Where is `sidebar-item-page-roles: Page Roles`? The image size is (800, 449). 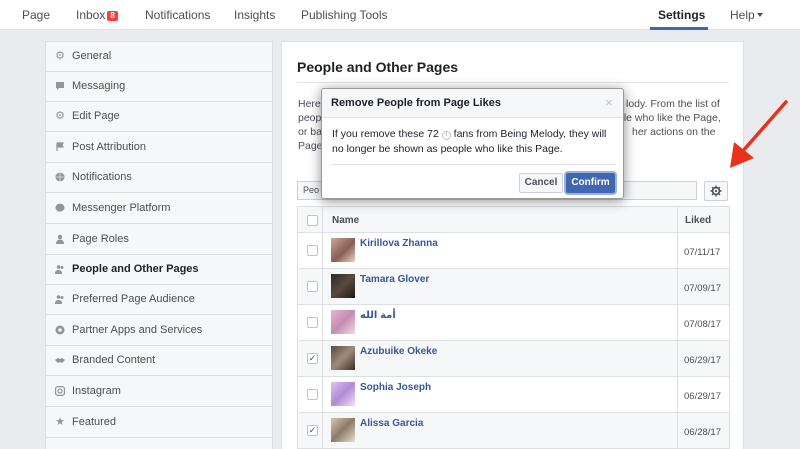 sidebar-item-page-roles: Page Roles is located at coordinates (159, 240).